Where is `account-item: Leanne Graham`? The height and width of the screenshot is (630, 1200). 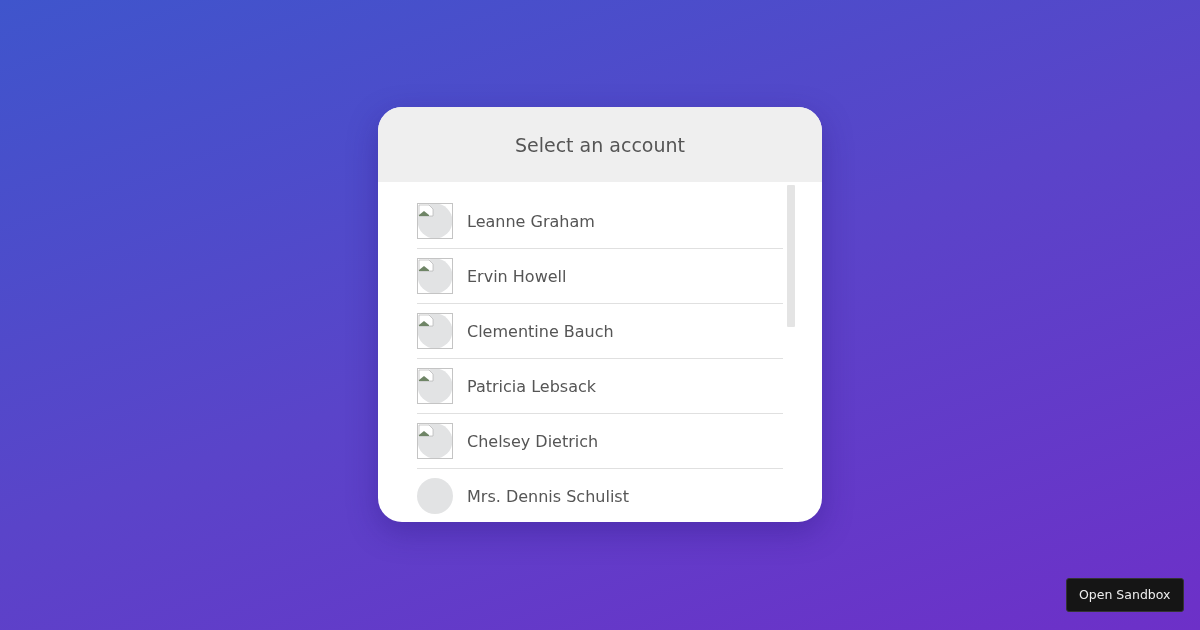 account-item: Leanne Graham is located at coordinates (600, 221).